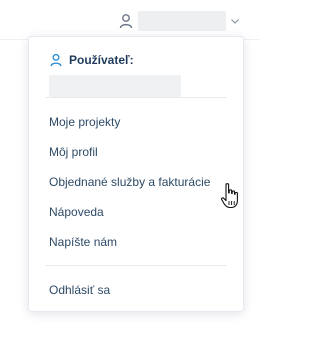  Describe the element at coordinates (73, 152) in the screenshot. I see `menu-item-my-profile: Môj profil` at that location.